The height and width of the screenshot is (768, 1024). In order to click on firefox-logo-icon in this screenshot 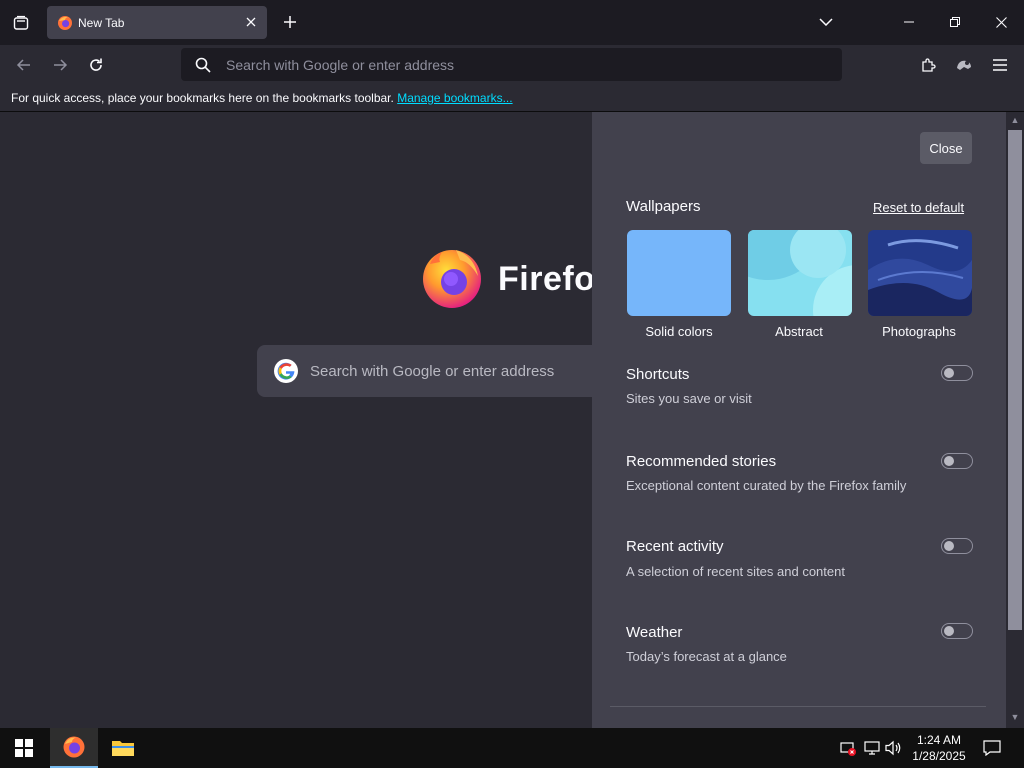, I will do `click(452, 279)`.